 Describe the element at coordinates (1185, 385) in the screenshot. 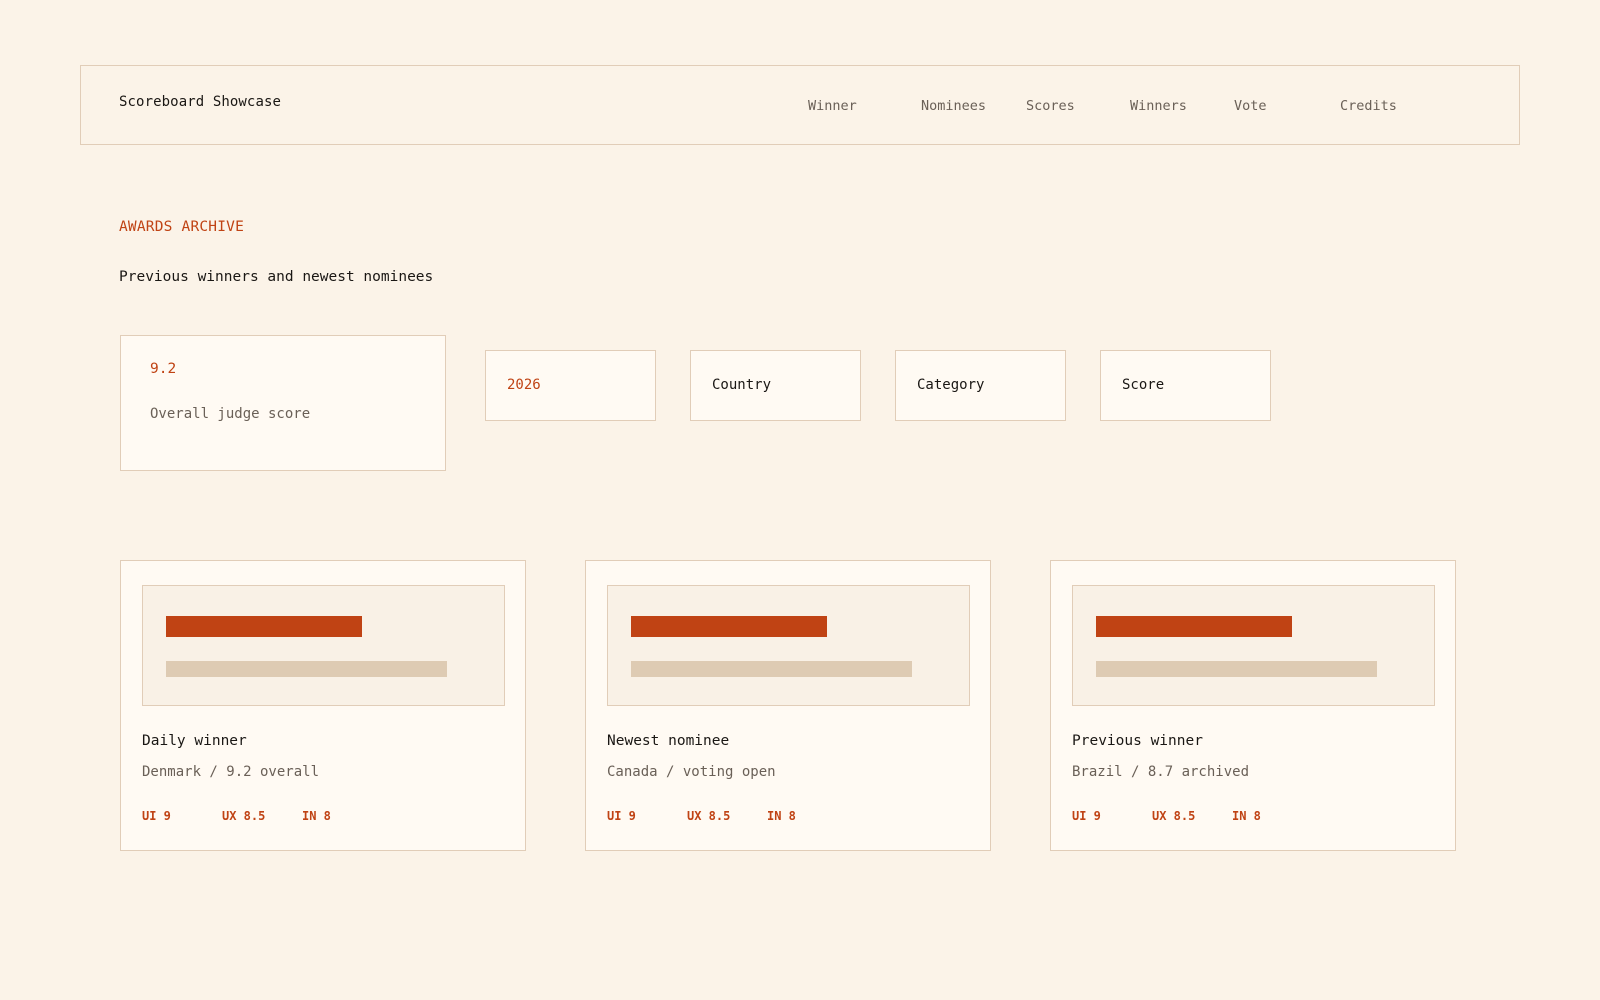

I see `filter-score: Score` at that location.